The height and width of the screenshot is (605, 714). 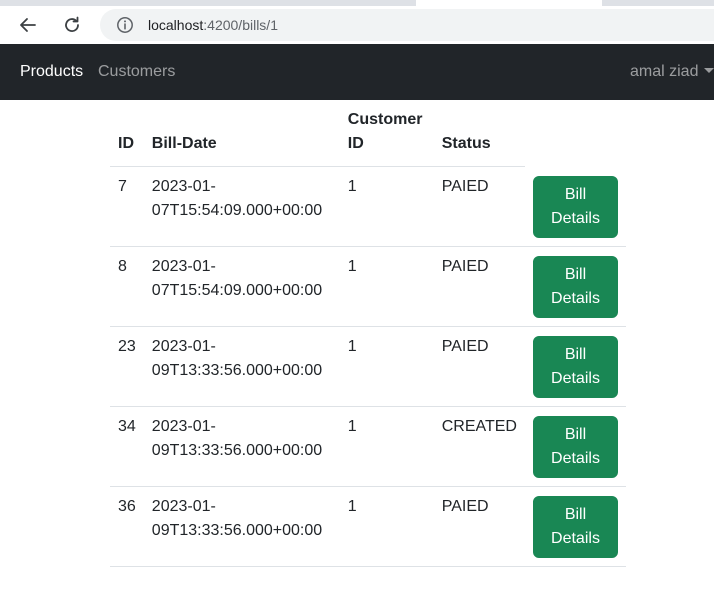 What do you see at coordinates (575, 133) in the screenshot?
I see `header-action` at bounding box center [575, 133].